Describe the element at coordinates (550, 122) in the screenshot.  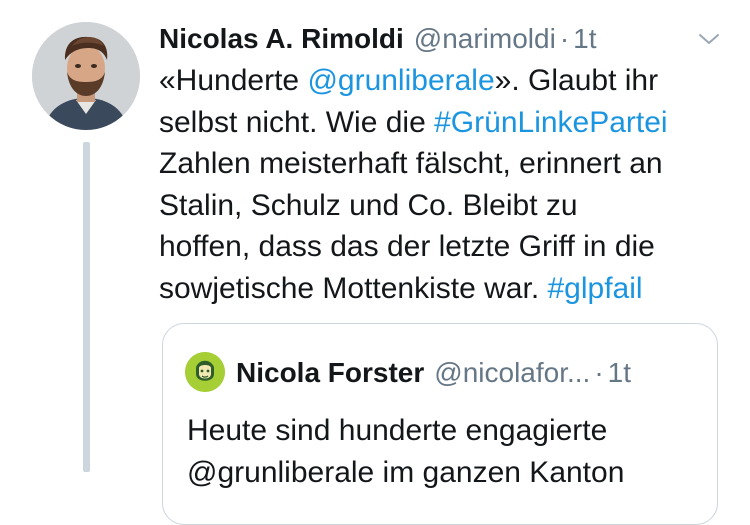
I see `hashtag-link: #GrünLinkePartei` at that location.